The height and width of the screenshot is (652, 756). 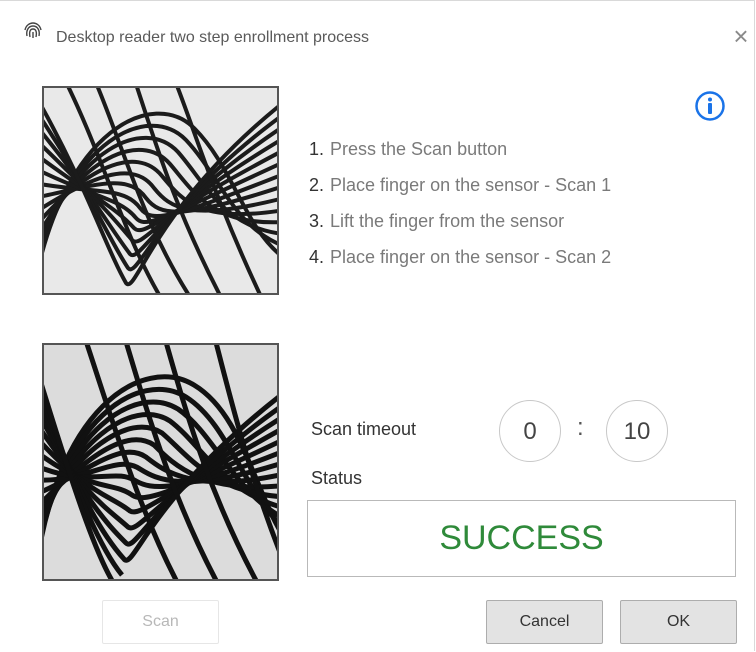 I want to click on info-icon, so click(x=710, y=106).